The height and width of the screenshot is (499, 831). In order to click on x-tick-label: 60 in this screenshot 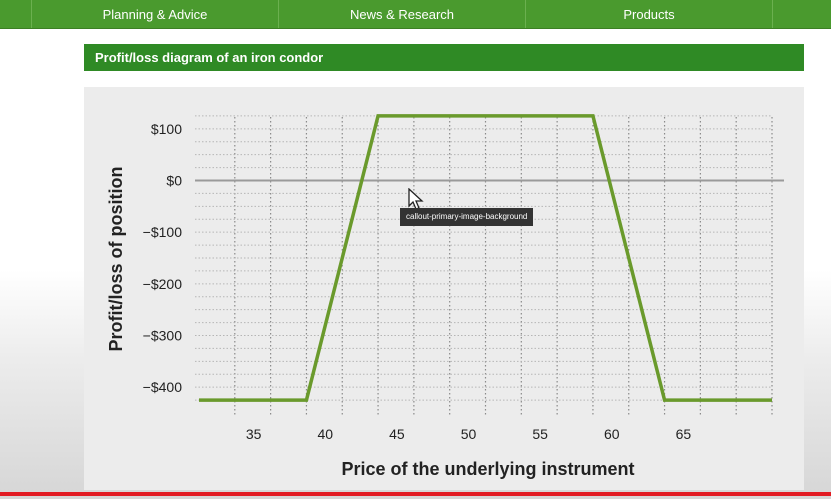, I will do `click(612, 434)`.